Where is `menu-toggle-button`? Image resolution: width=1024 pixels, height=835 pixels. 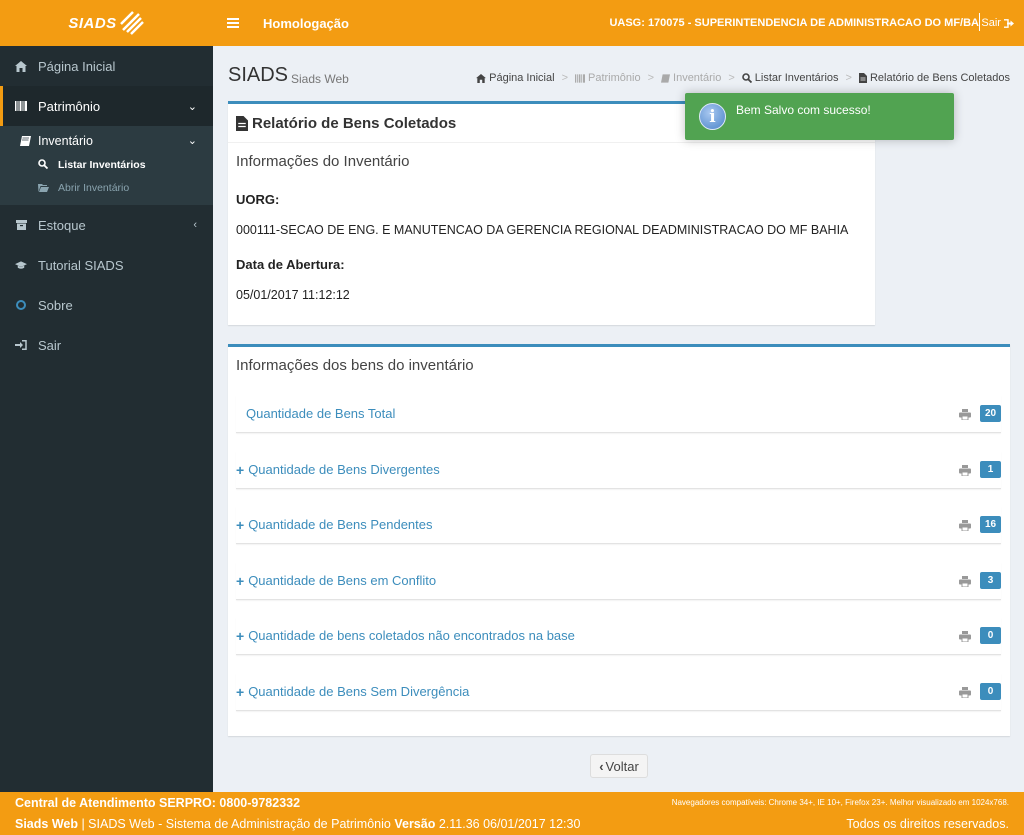 menu-toggle-button is located at coordinates (233, 23).